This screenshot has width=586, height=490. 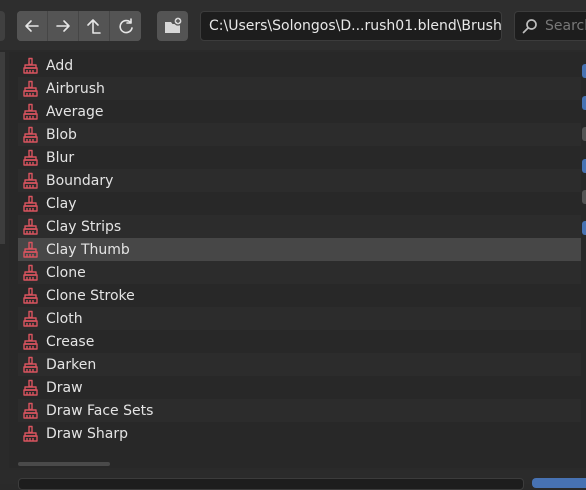 I want to click on file-list-item: Clay, so click(x=299, y=203).